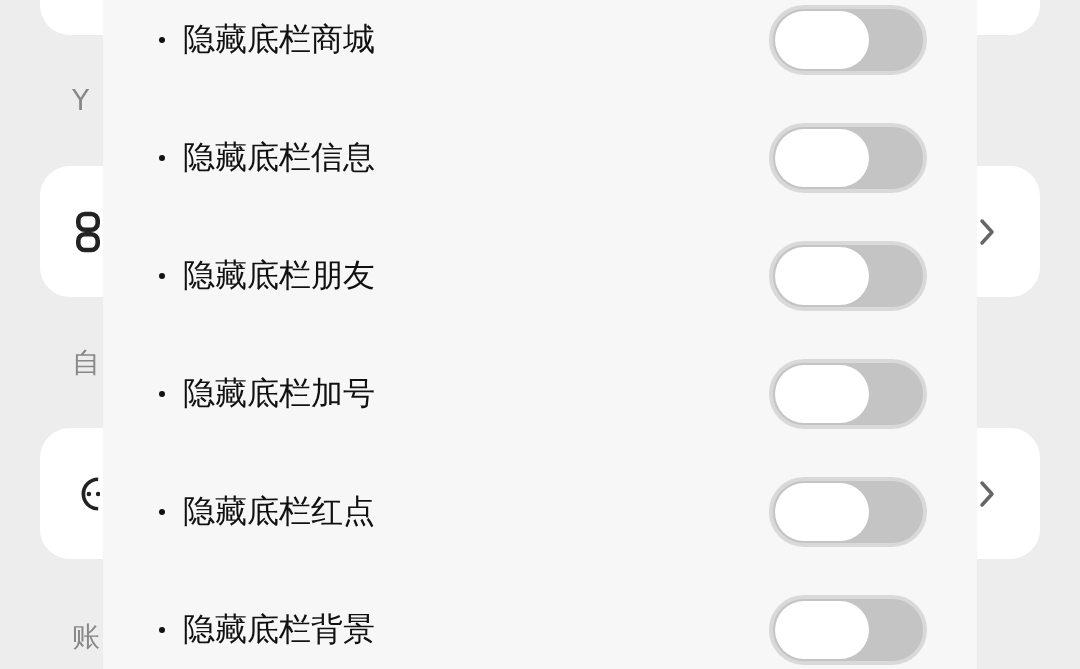 The image size is (1080, 669). What do you see at coordinates (279, 393) in the screenshot?
I see `option-label: 隐藏底栏加号` at bounding box center [279, 393].